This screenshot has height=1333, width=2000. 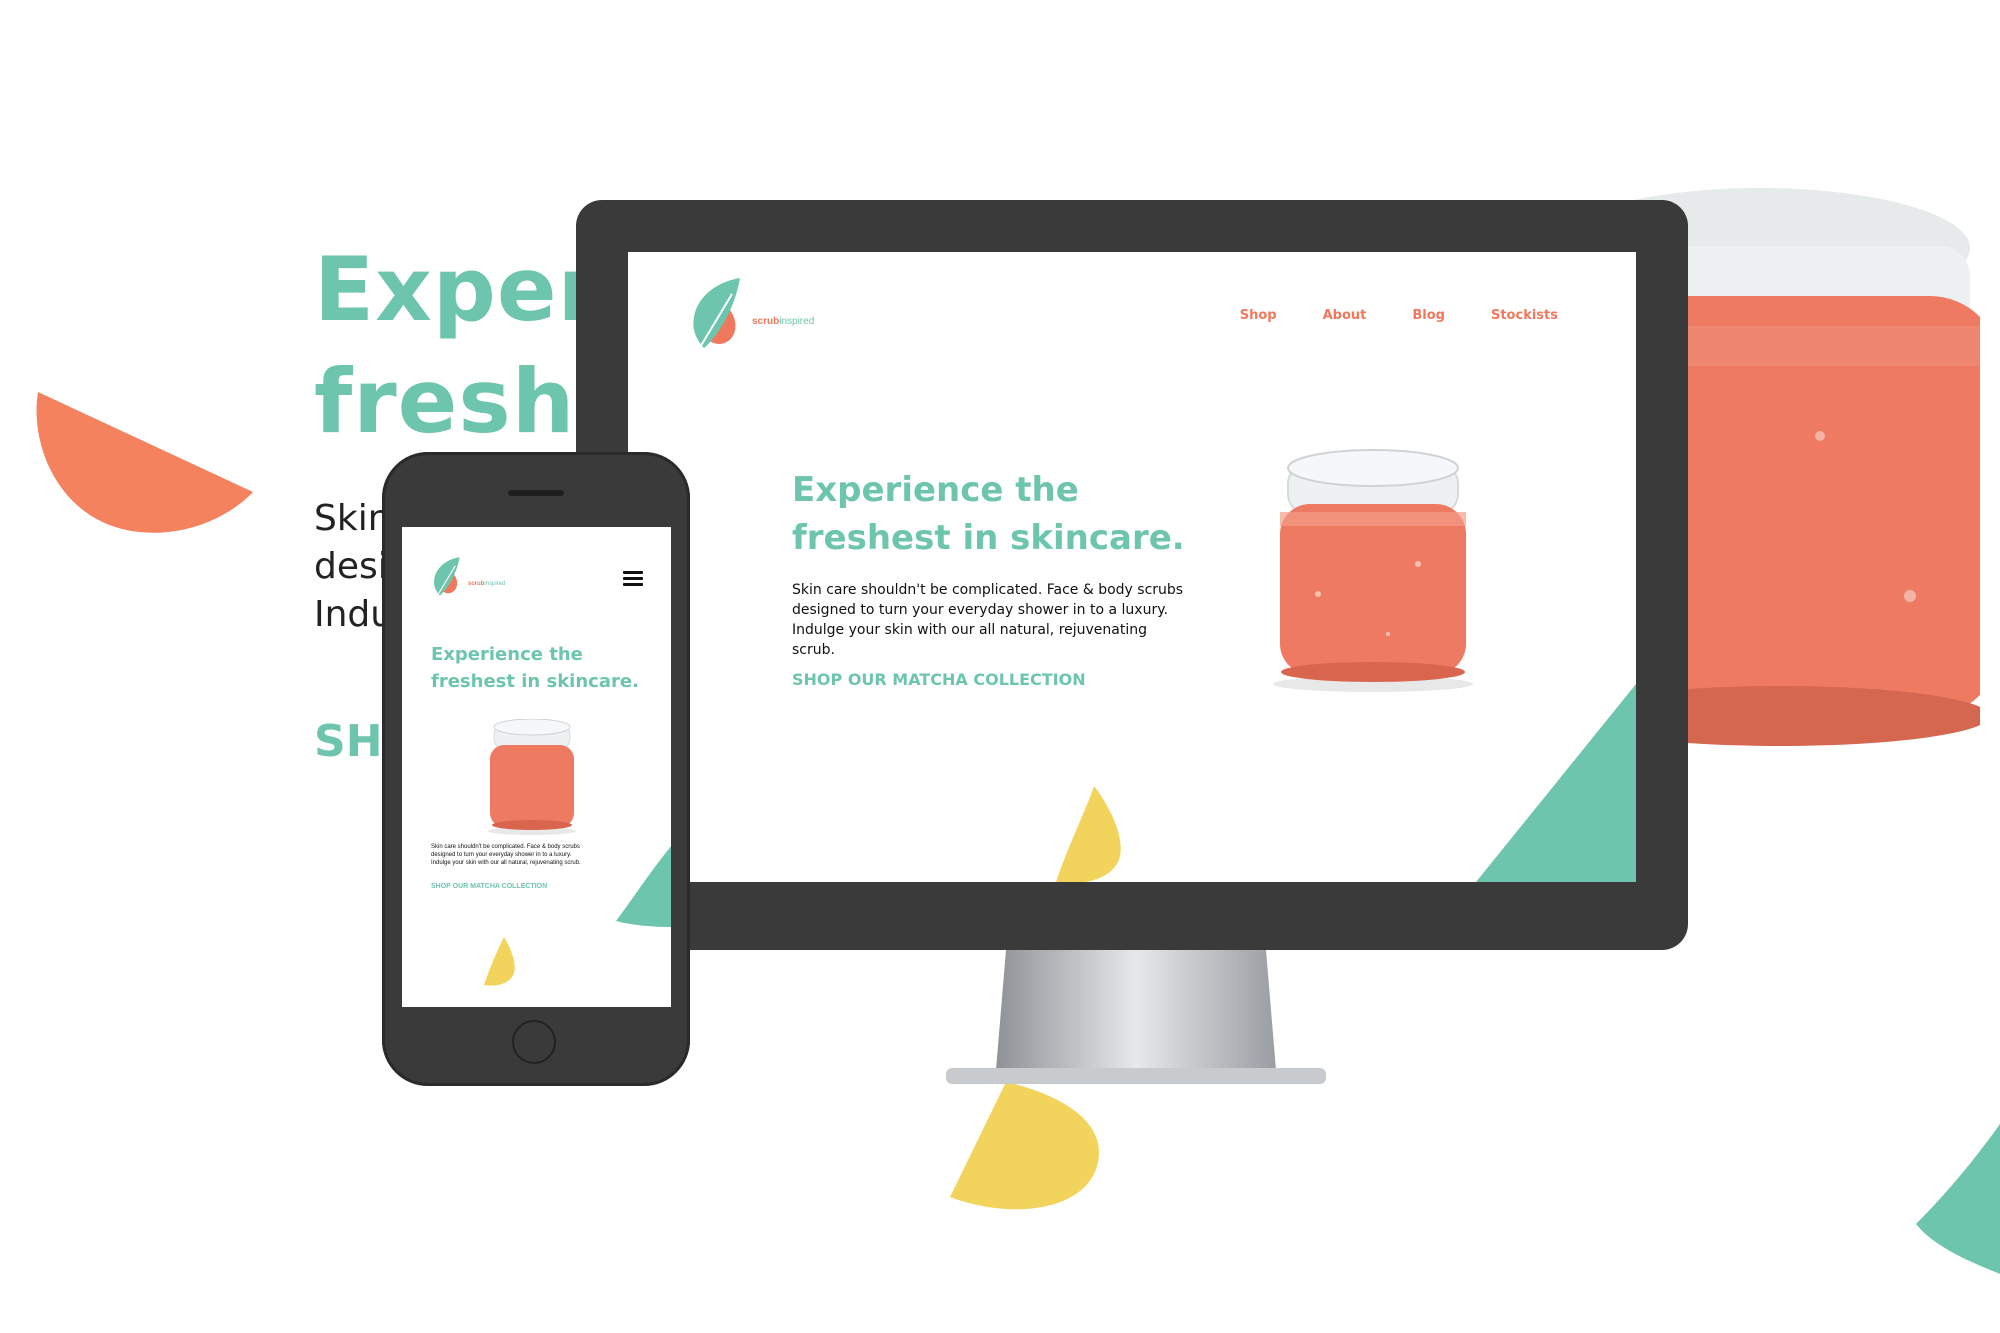 What do you see at coordinates (1024, 1146) in the screenshot?
I see `yellow-drop-shape-bottom` at bounding box center [1024, 1146].